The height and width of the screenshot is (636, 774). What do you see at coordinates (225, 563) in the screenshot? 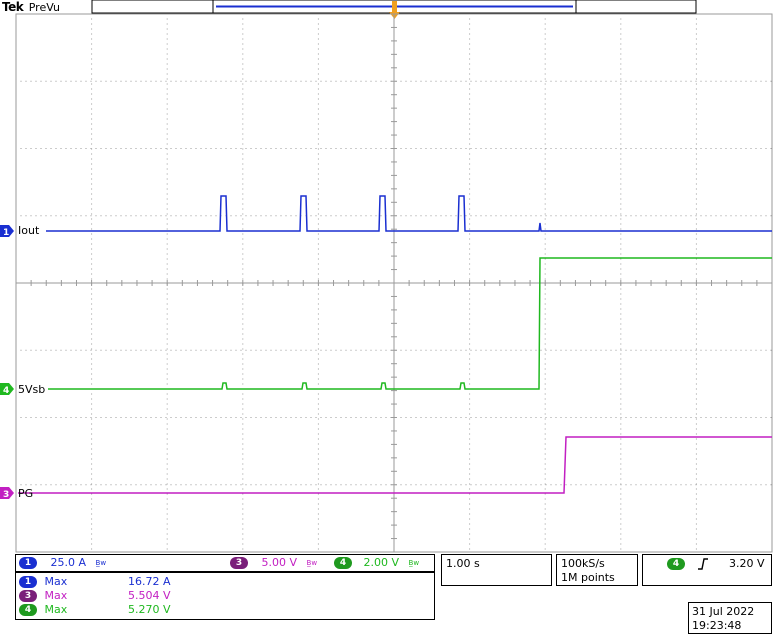
I see `vertical-settings-panel: 1 25.0 A B̲w 3 5.00 V B̲w 4 2.00 V B̲w` at bounding box center [225, 563].